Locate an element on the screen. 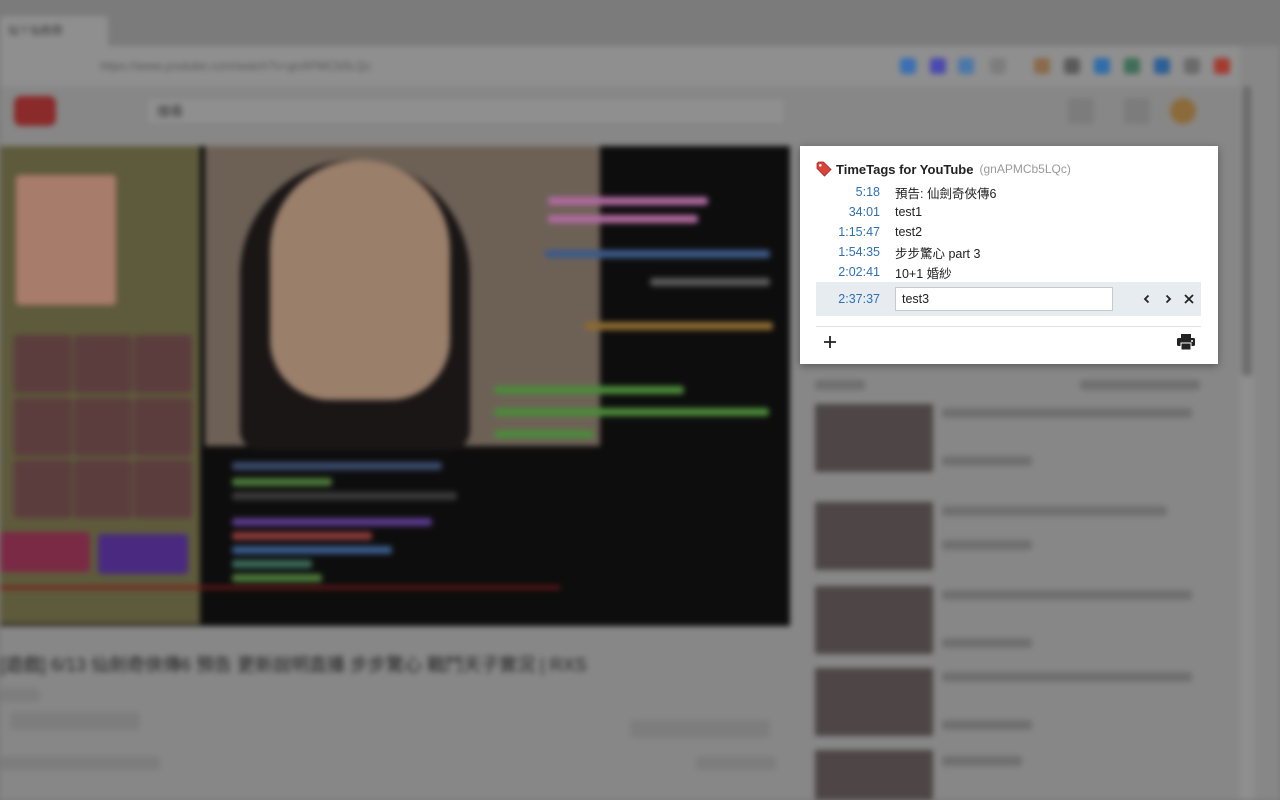 The image size is (1280, 800). tag-label: test2 is located at coordinates (908, 232).